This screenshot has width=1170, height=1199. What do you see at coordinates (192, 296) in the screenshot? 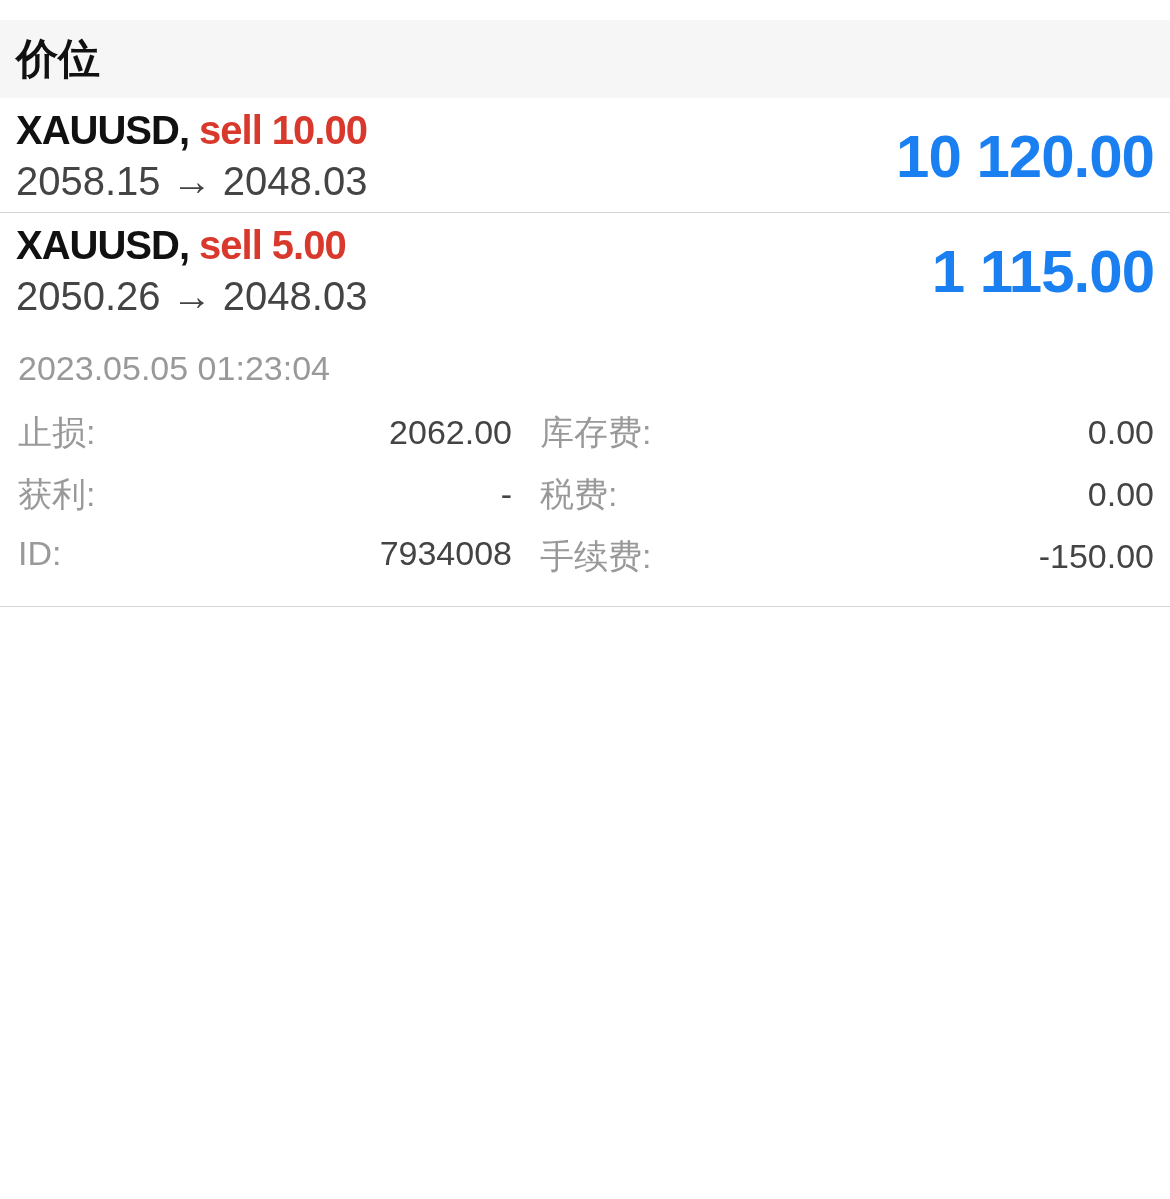
I see `price-text: 2050.26 → 2048.03` at bounding box center [192, 296].